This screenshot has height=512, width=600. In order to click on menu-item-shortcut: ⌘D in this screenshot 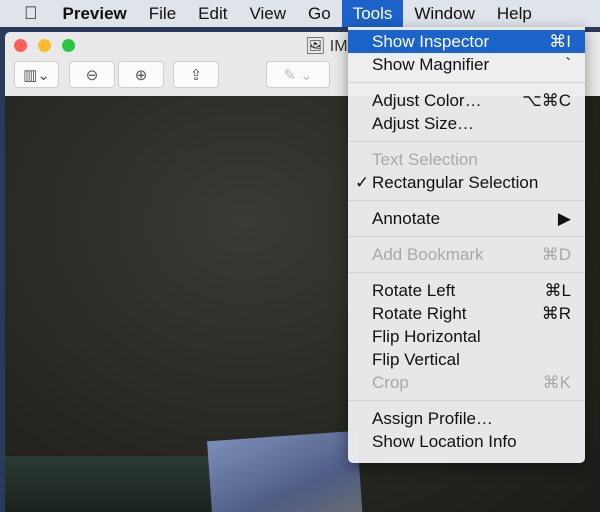, I will do `click(556, 254)`.